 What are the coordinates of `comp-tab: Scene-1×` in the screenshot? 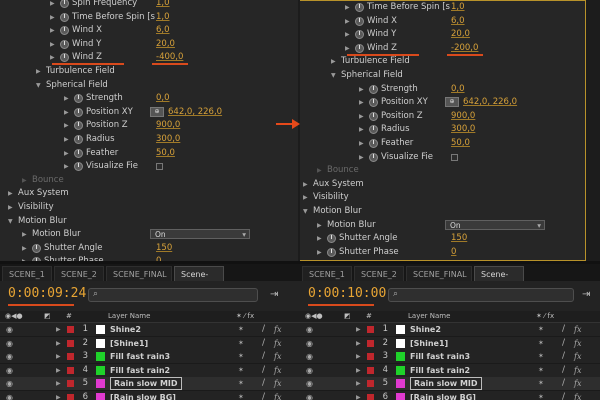 It's located at (499, 280).